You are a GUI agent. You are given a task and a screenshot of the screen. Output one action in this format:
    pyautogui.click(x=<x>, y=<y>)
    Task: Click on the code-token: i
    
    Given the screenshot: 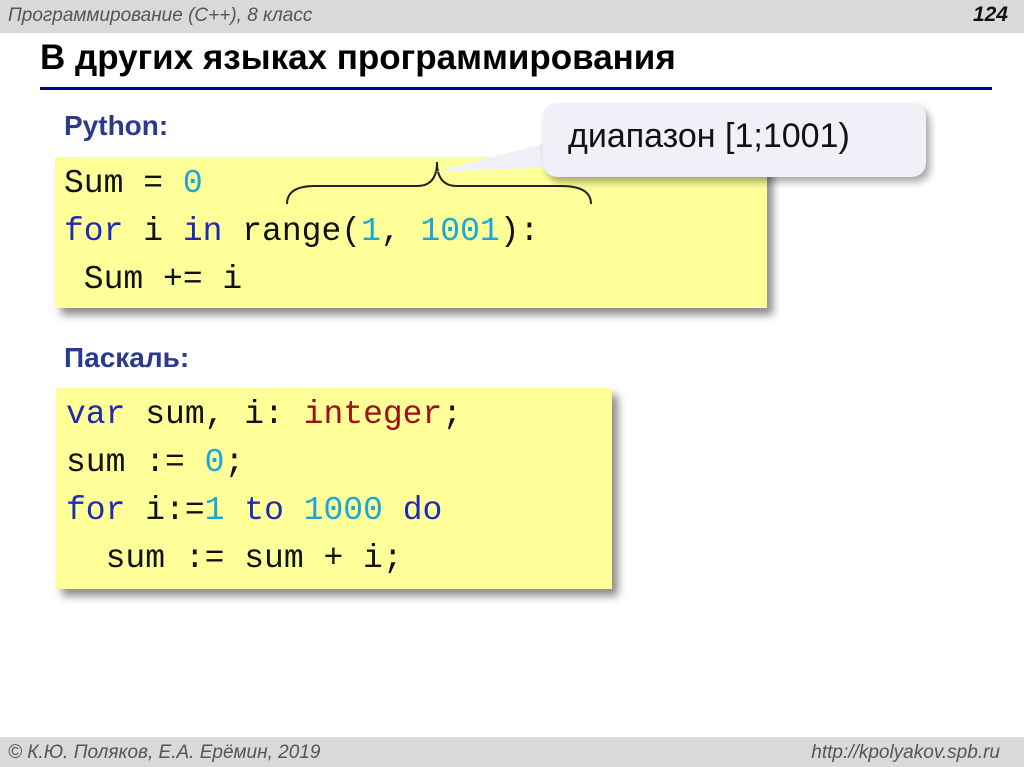 What is the action you would take?
    pyautogui.click(x=153, y=231)
    